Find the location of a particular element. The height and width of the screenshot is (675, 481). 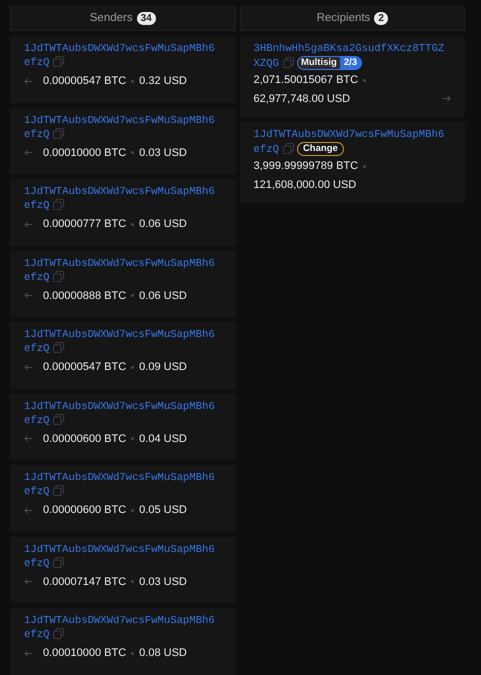

multisig-badge: Multisig 2/3 is located at coordinates (329, 63).